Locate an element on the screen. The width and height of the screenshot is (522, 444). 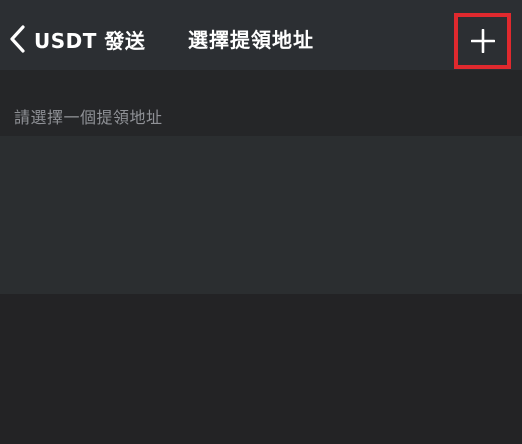
select-address-hint: 請選擇一個提領地址 is located at coordinates (88, 117).